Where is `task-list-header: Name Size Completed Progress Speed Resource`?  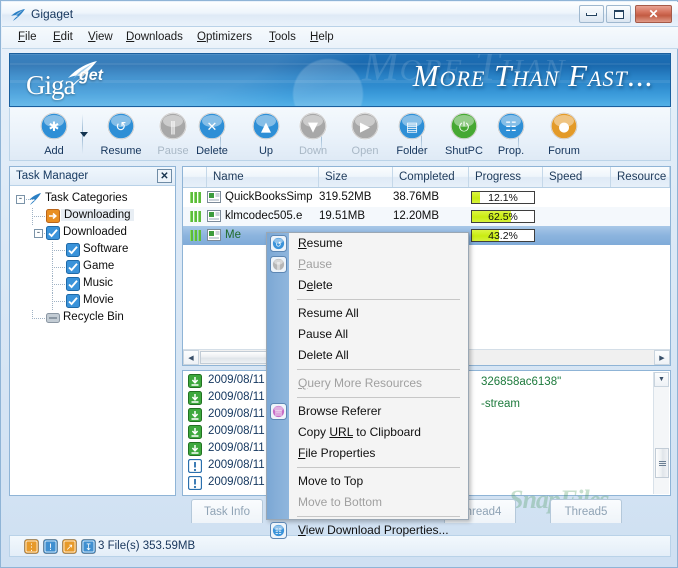
task-list-header: Name Size Completed Progress Speed Resource is located at coordinates (426, 177).